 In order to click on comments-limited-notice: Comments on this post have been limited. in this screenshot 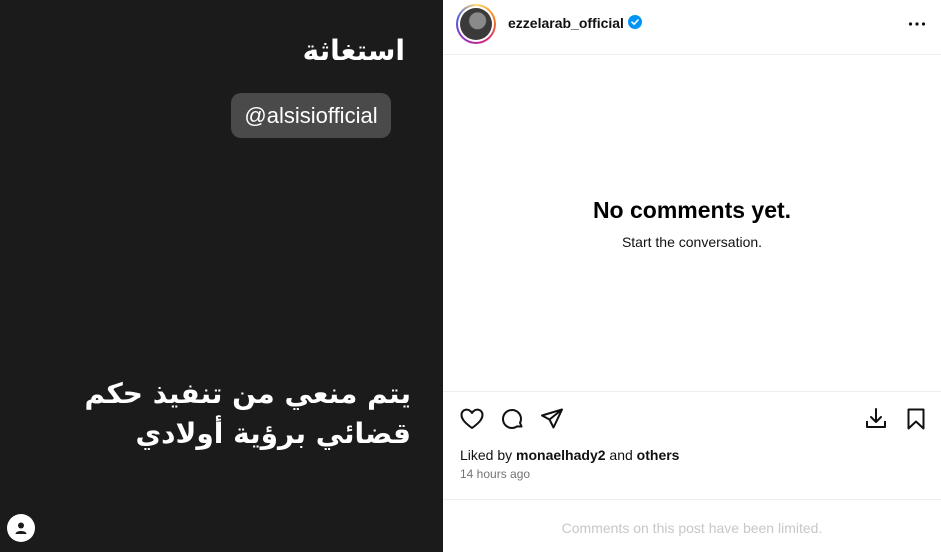, I will do `click(692, 526)`.